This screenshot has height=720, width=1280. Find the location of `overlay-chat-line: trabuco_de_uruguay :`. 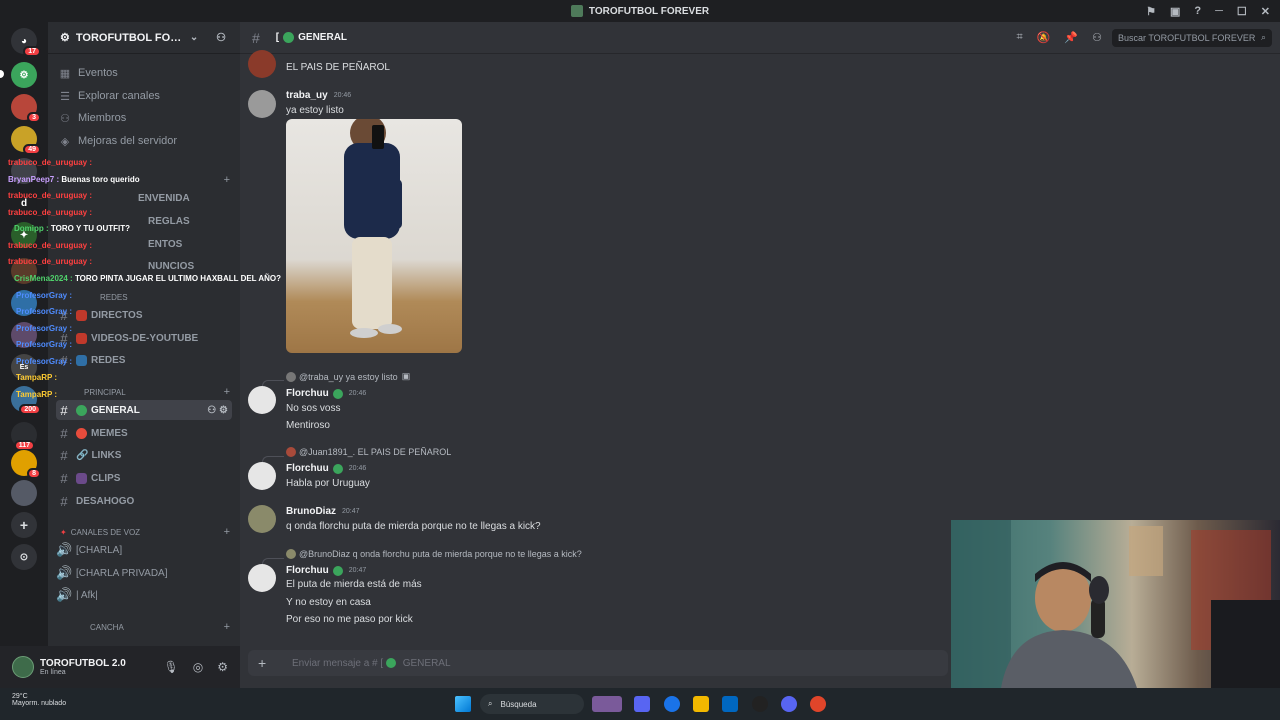

overlay-chat-line: trabuco_de_uruguay : is located at coordinates (50, 245).